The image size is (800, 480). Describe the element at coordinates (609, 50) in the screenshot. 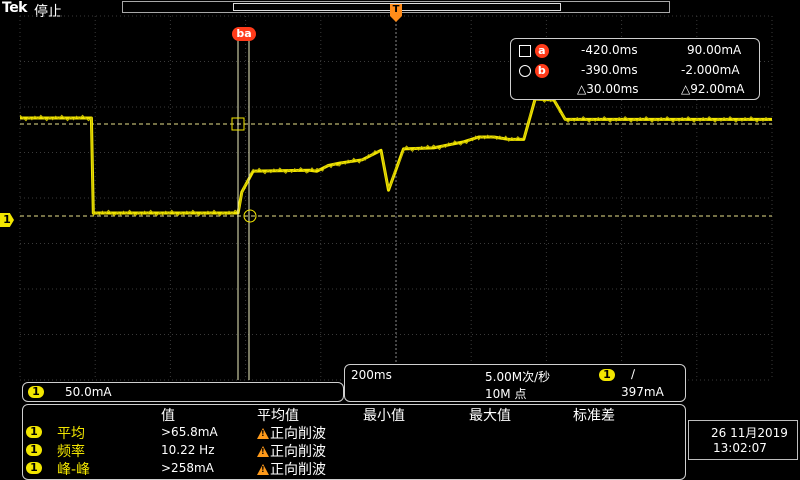

I see `cursor-a-time: -420.0ms` at that location.